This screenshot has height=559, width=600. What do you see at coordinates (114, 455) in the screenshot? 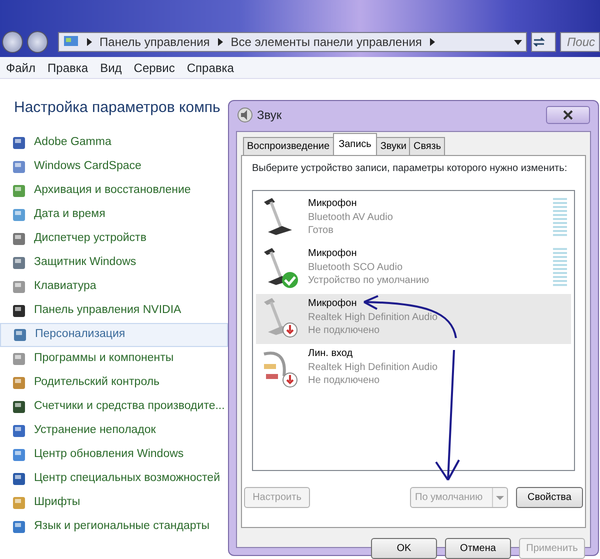
I see `control-panel-item: Центр обновления Windows` at bounding box center [114, 455].